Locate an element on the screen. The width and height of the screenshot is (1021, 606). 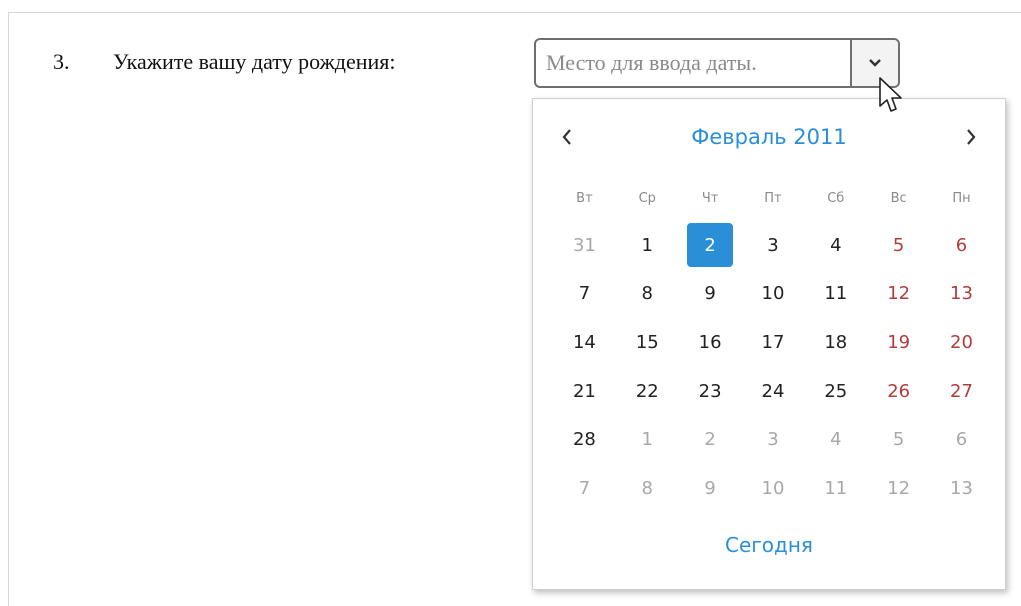
weekday-label: Вт is located at coordinates (584, 198).